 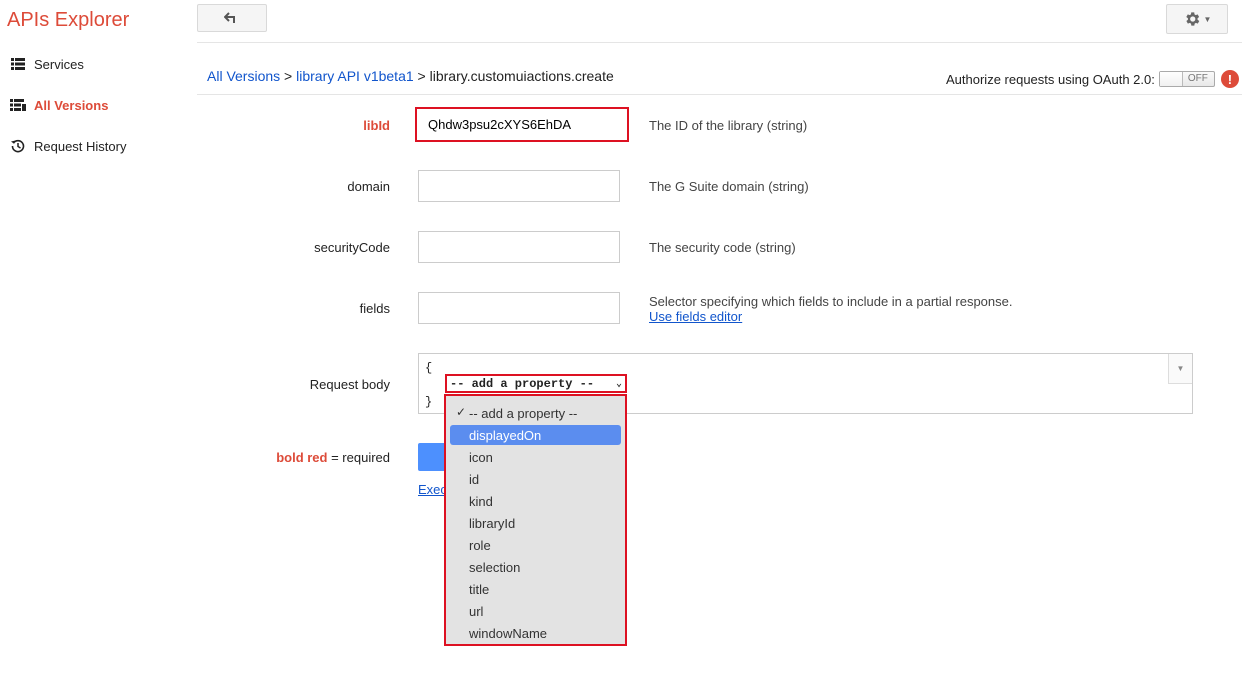 What do you see at coordinates (1197, 78) in the screenshot?
I see `toggle-state: OFF` at bounding box center [1197, 78].